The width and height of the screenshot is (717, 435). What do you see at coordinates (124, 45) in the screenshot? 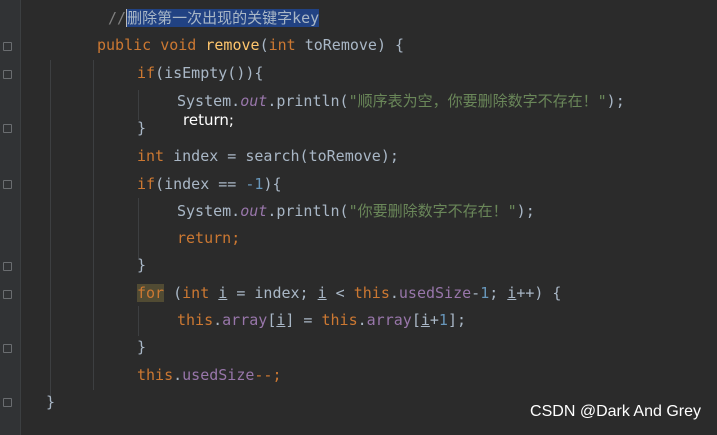
I see `keyword-public: public` at bounding box center [124, 45].